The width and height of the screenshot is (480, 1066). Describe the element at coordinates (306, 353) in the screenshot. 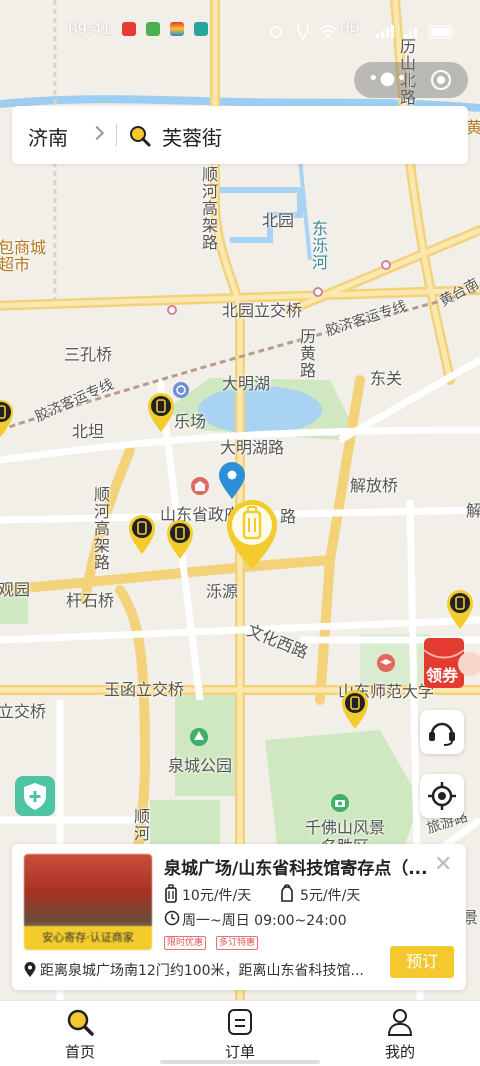

I see `road-label: 历黄路` at that location.